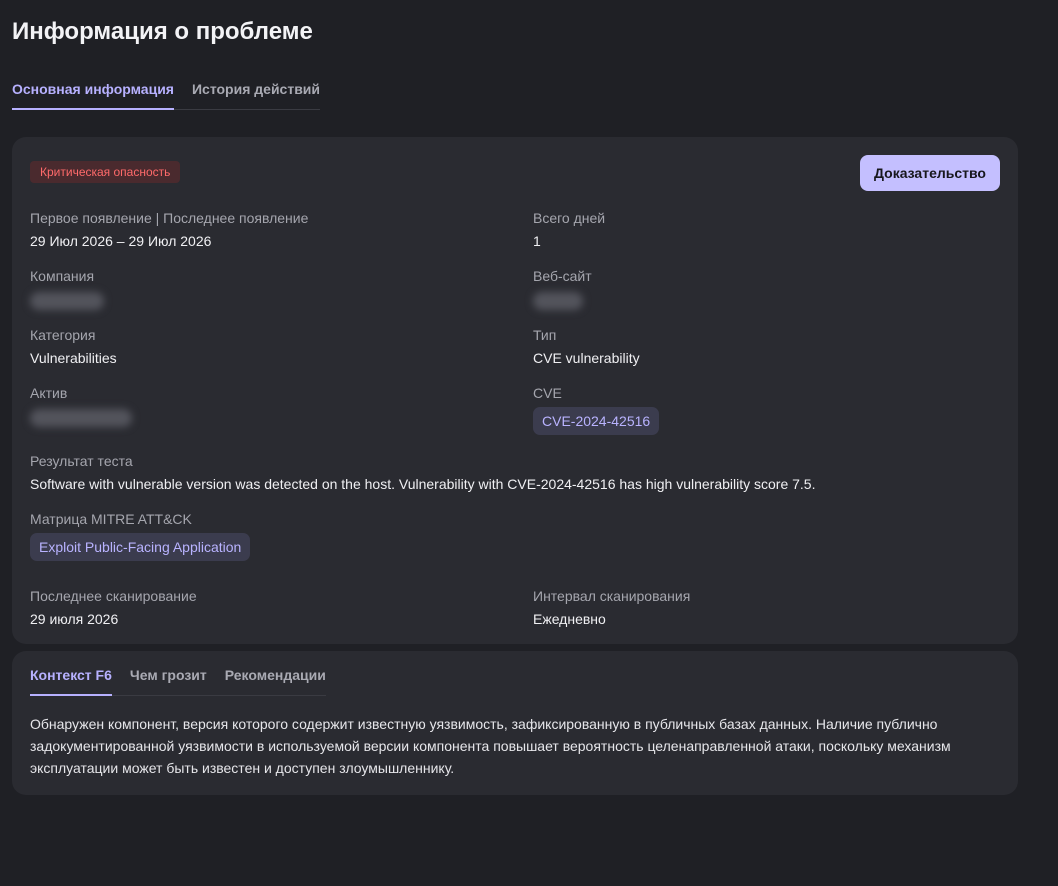  I want to click on evidence-button: Доказательство, so click(930, 173).